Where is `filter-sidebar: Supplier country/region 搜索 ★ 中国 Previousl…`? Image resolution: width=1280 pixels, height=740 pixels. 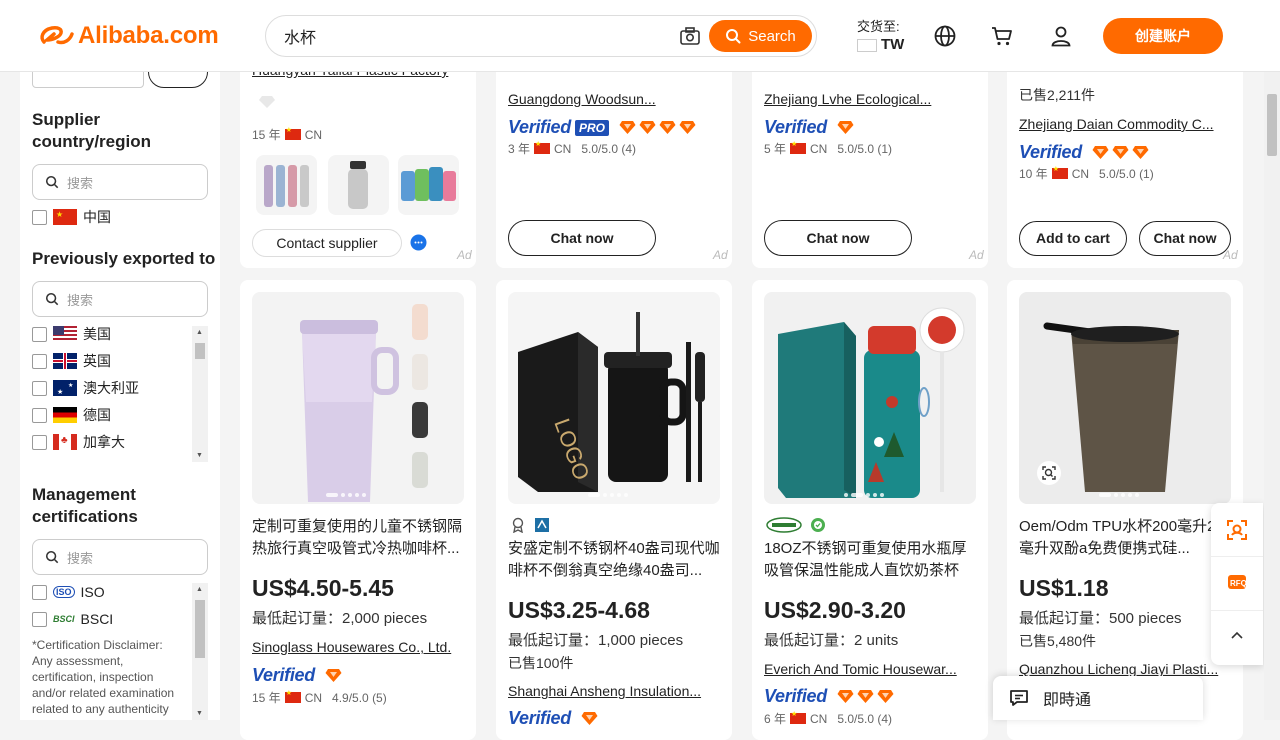 filter-sidebar: Supplier country/region 搜索 ★ 中国 Previousl… is located at coordinates (120, 396).